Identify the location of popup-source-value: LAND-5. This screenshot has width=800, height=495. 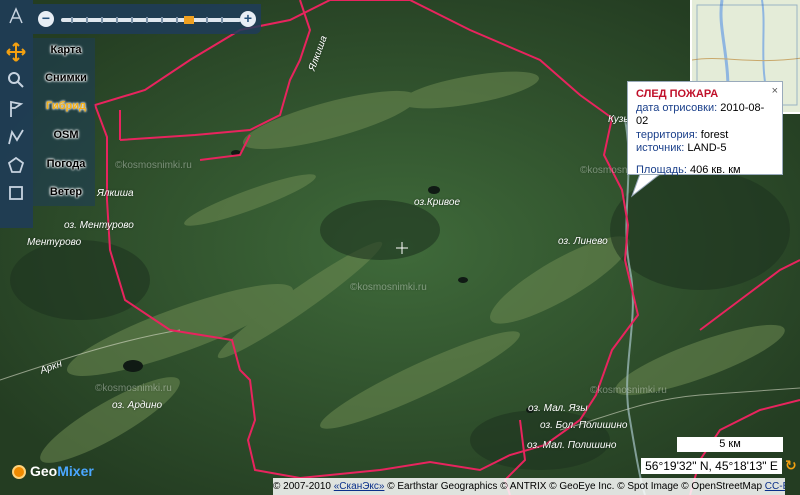
(707, 148).